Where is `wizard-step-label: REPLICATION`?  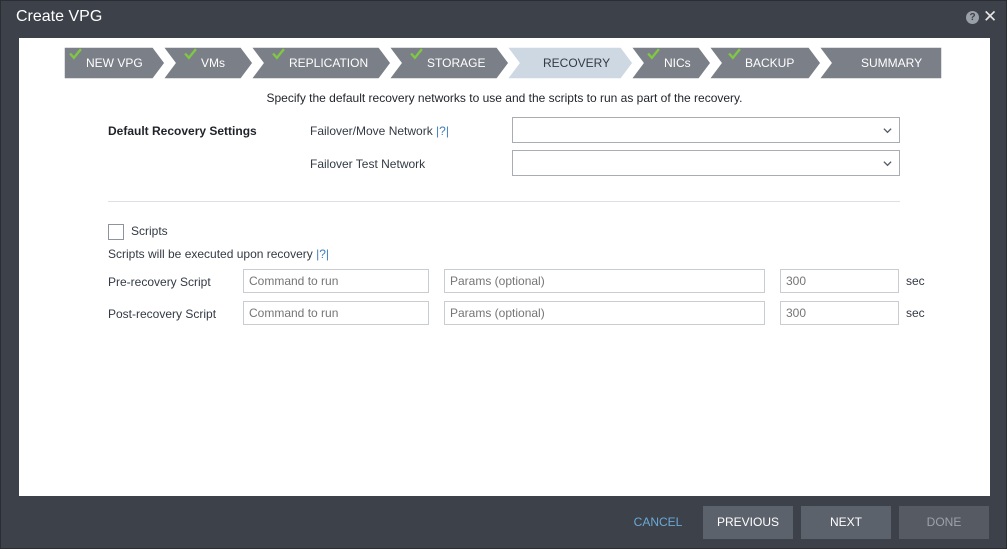 wizard-step-label: REPLICATION is located at coordinates (329, 63).